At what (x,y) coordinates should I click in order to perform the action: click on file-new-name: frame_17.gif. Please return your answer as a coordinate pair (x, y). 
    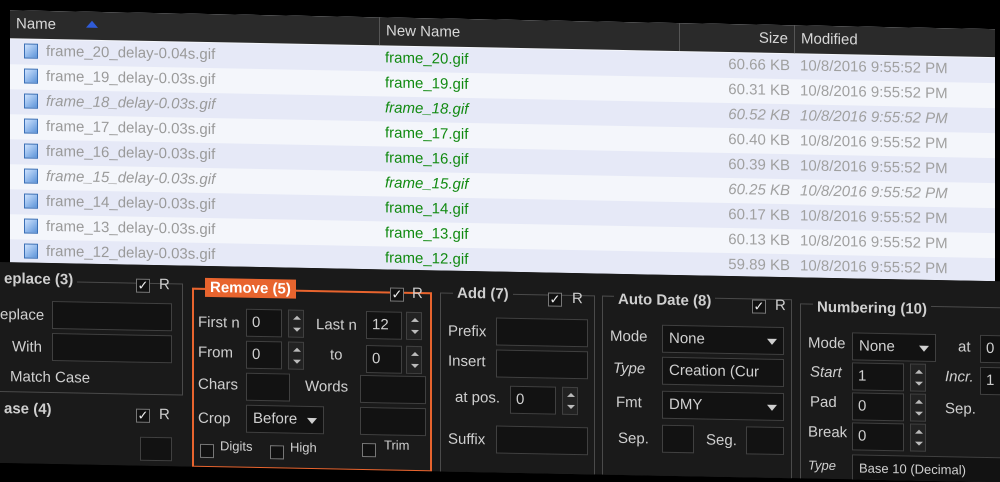
    Looking at the image, I should click on (427, 133).